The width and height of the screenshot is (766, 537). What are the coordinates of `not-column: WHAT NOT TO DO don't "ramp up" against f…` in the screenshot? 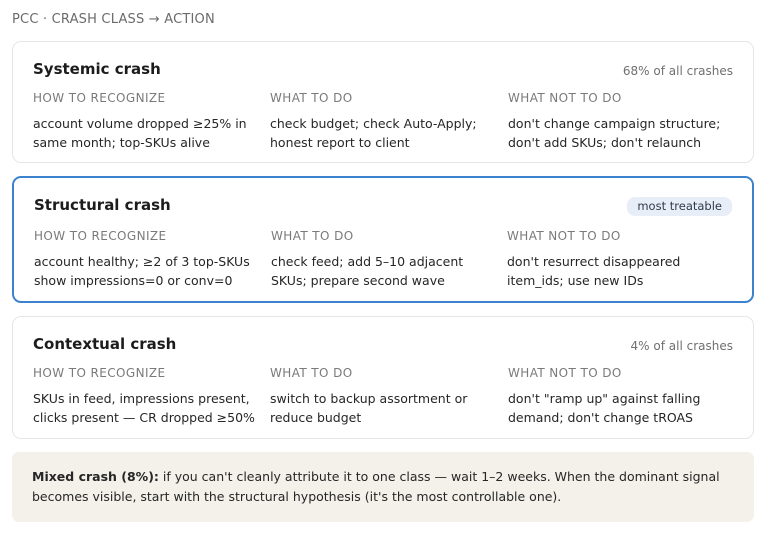 It's located at (622, 396).